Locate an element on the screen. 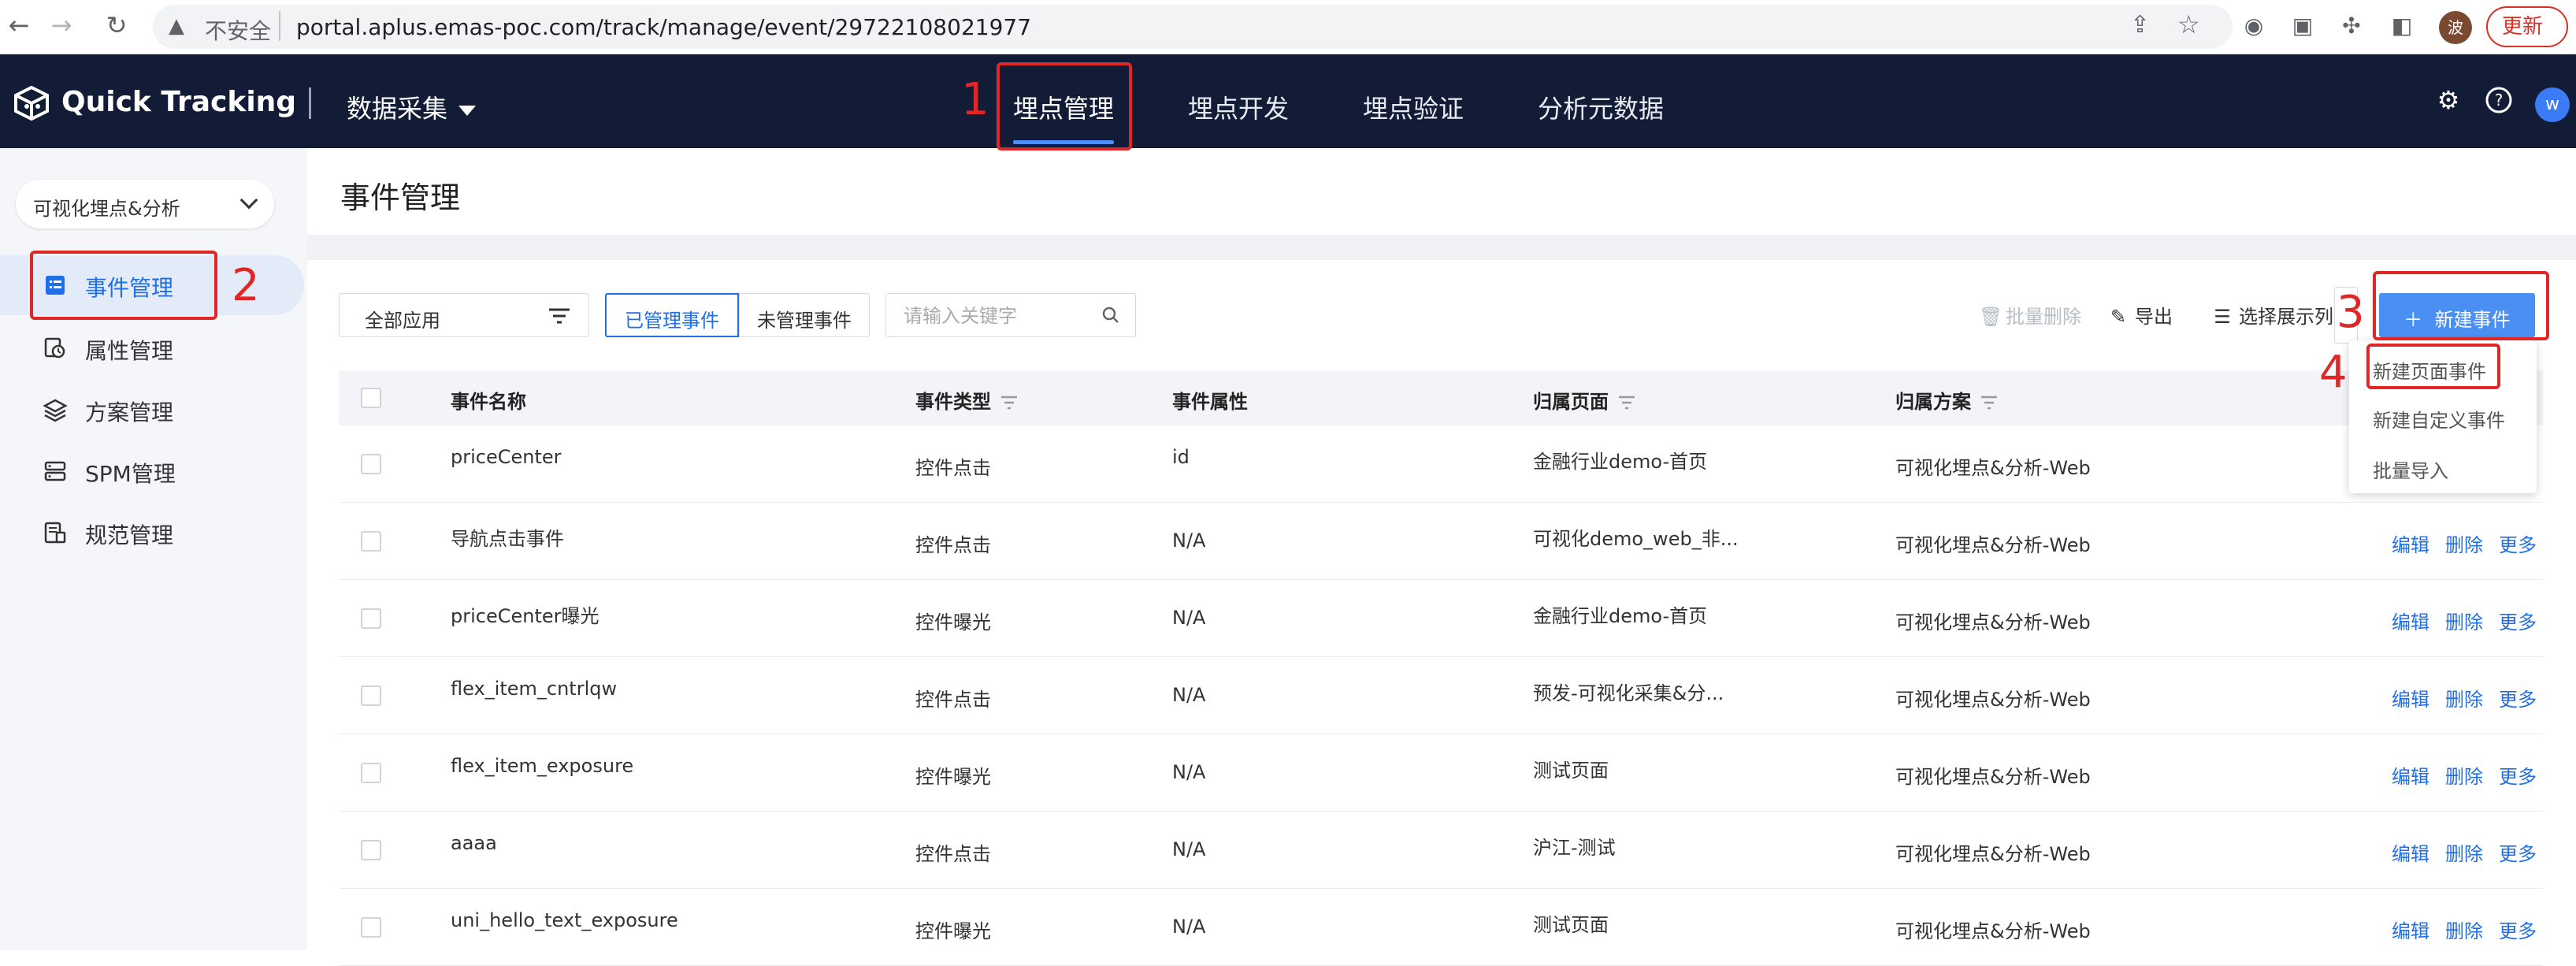 This screenshot has width=2576, height=966. cell-event-name: flex_item_cntrlqw is located at coordinates (534, 689).